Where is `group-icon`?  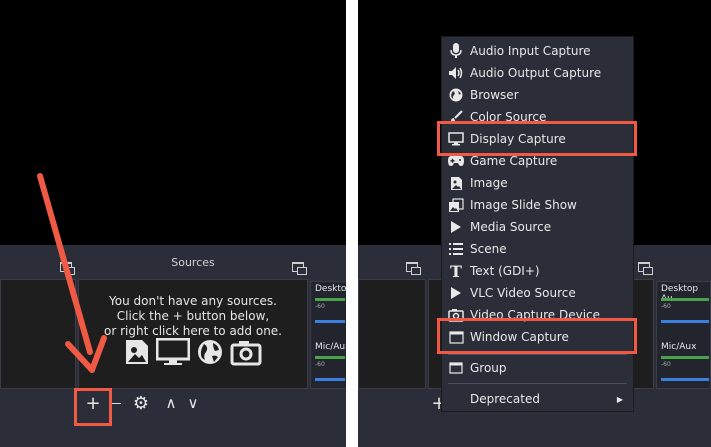
group-icon is located at coordinates (456, 368).